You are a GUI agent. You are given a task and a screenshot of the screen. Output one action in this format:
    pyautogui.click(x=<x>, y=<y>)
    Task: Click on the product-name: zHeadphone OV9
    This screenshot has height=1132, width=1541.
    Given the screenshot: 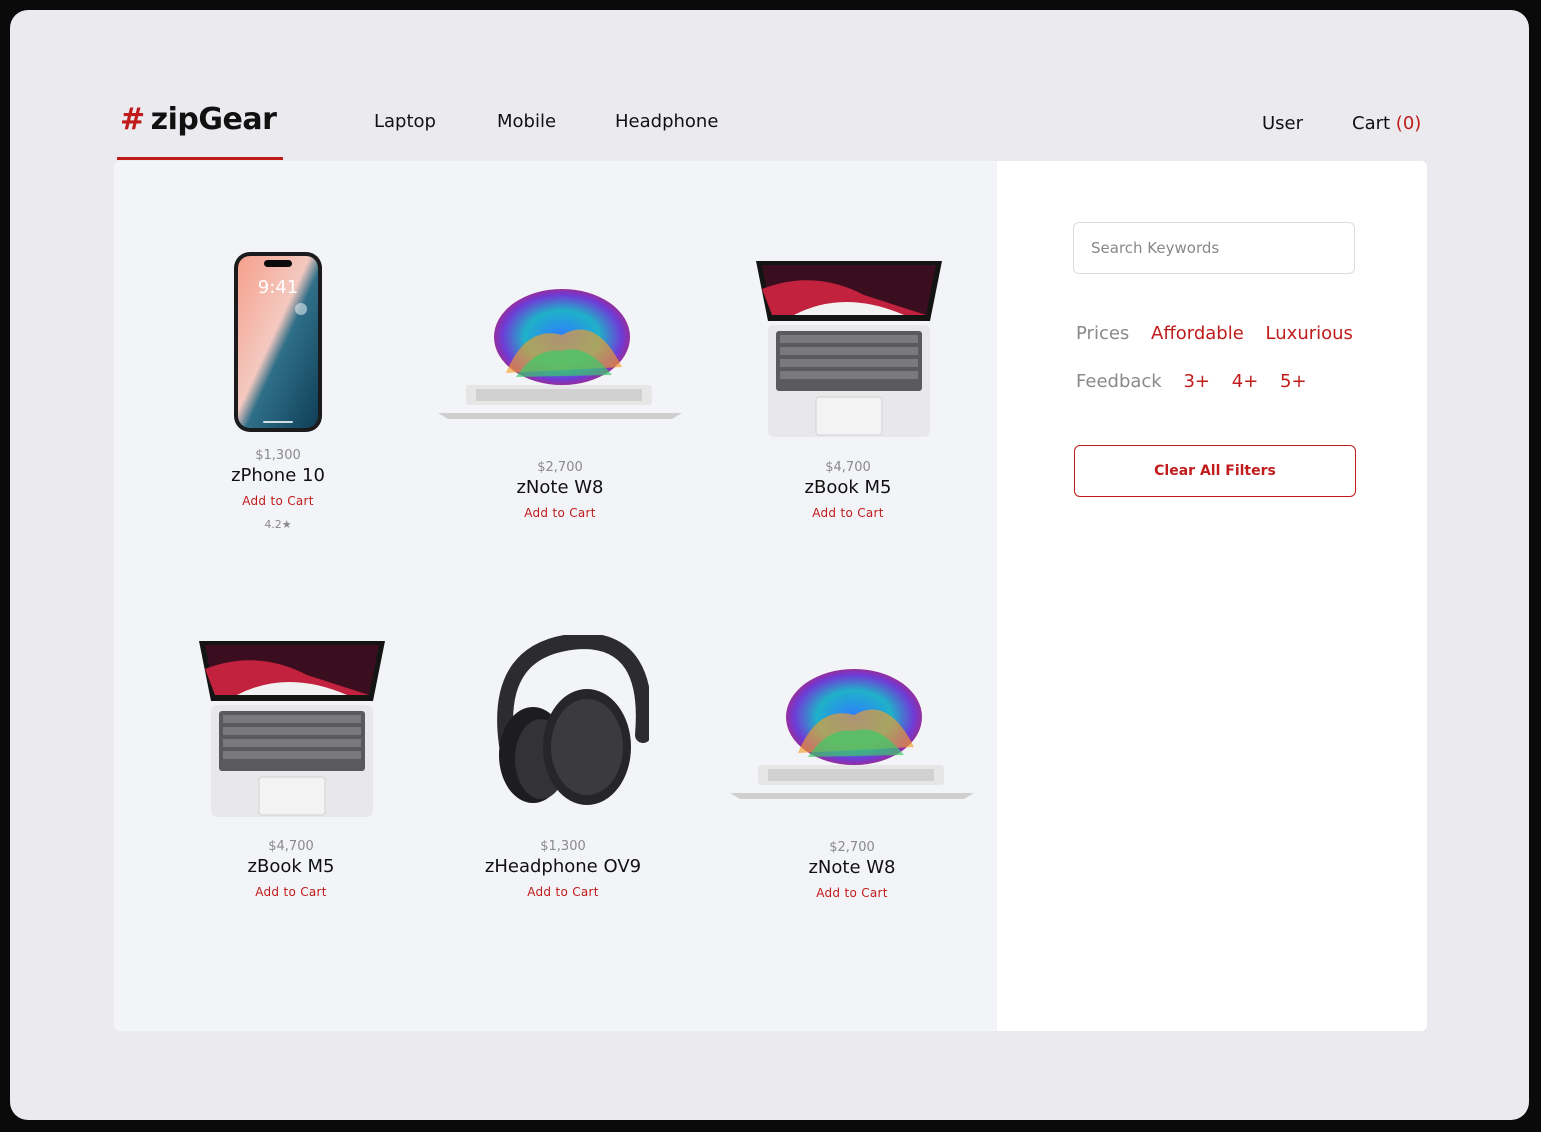 What is the action you would take?
    pyautogui.click(x=563, y=866)
    